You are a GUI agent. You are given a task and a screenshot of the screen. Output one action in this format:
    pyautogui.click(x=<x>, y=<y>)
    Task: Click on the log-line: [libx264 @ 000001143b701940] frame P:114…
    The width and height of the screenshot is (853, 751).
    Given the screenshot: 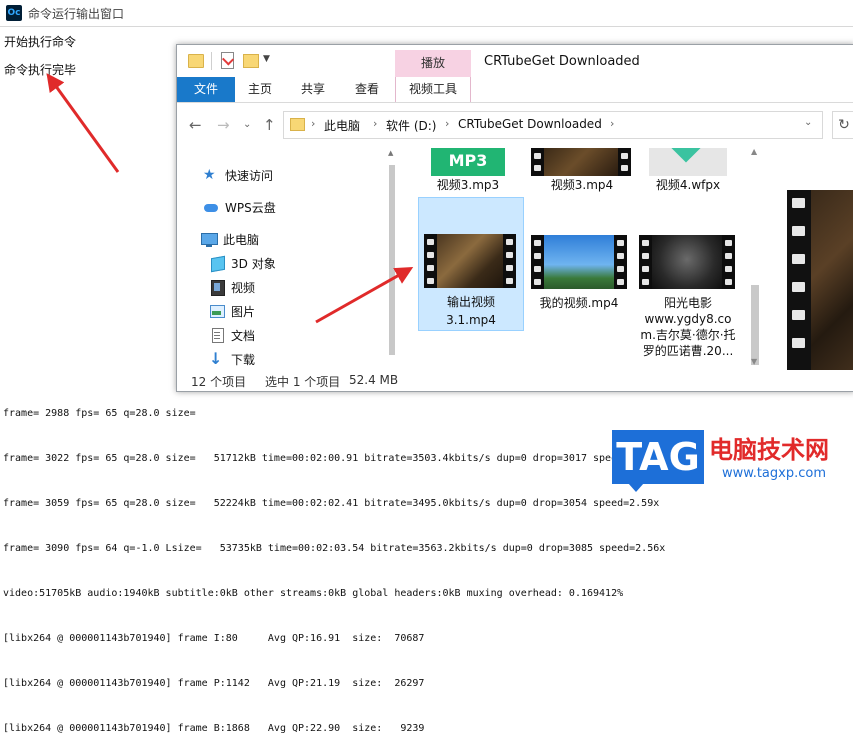 What is the action you would take?
    pyautogui.click(x=214, y=683)
    